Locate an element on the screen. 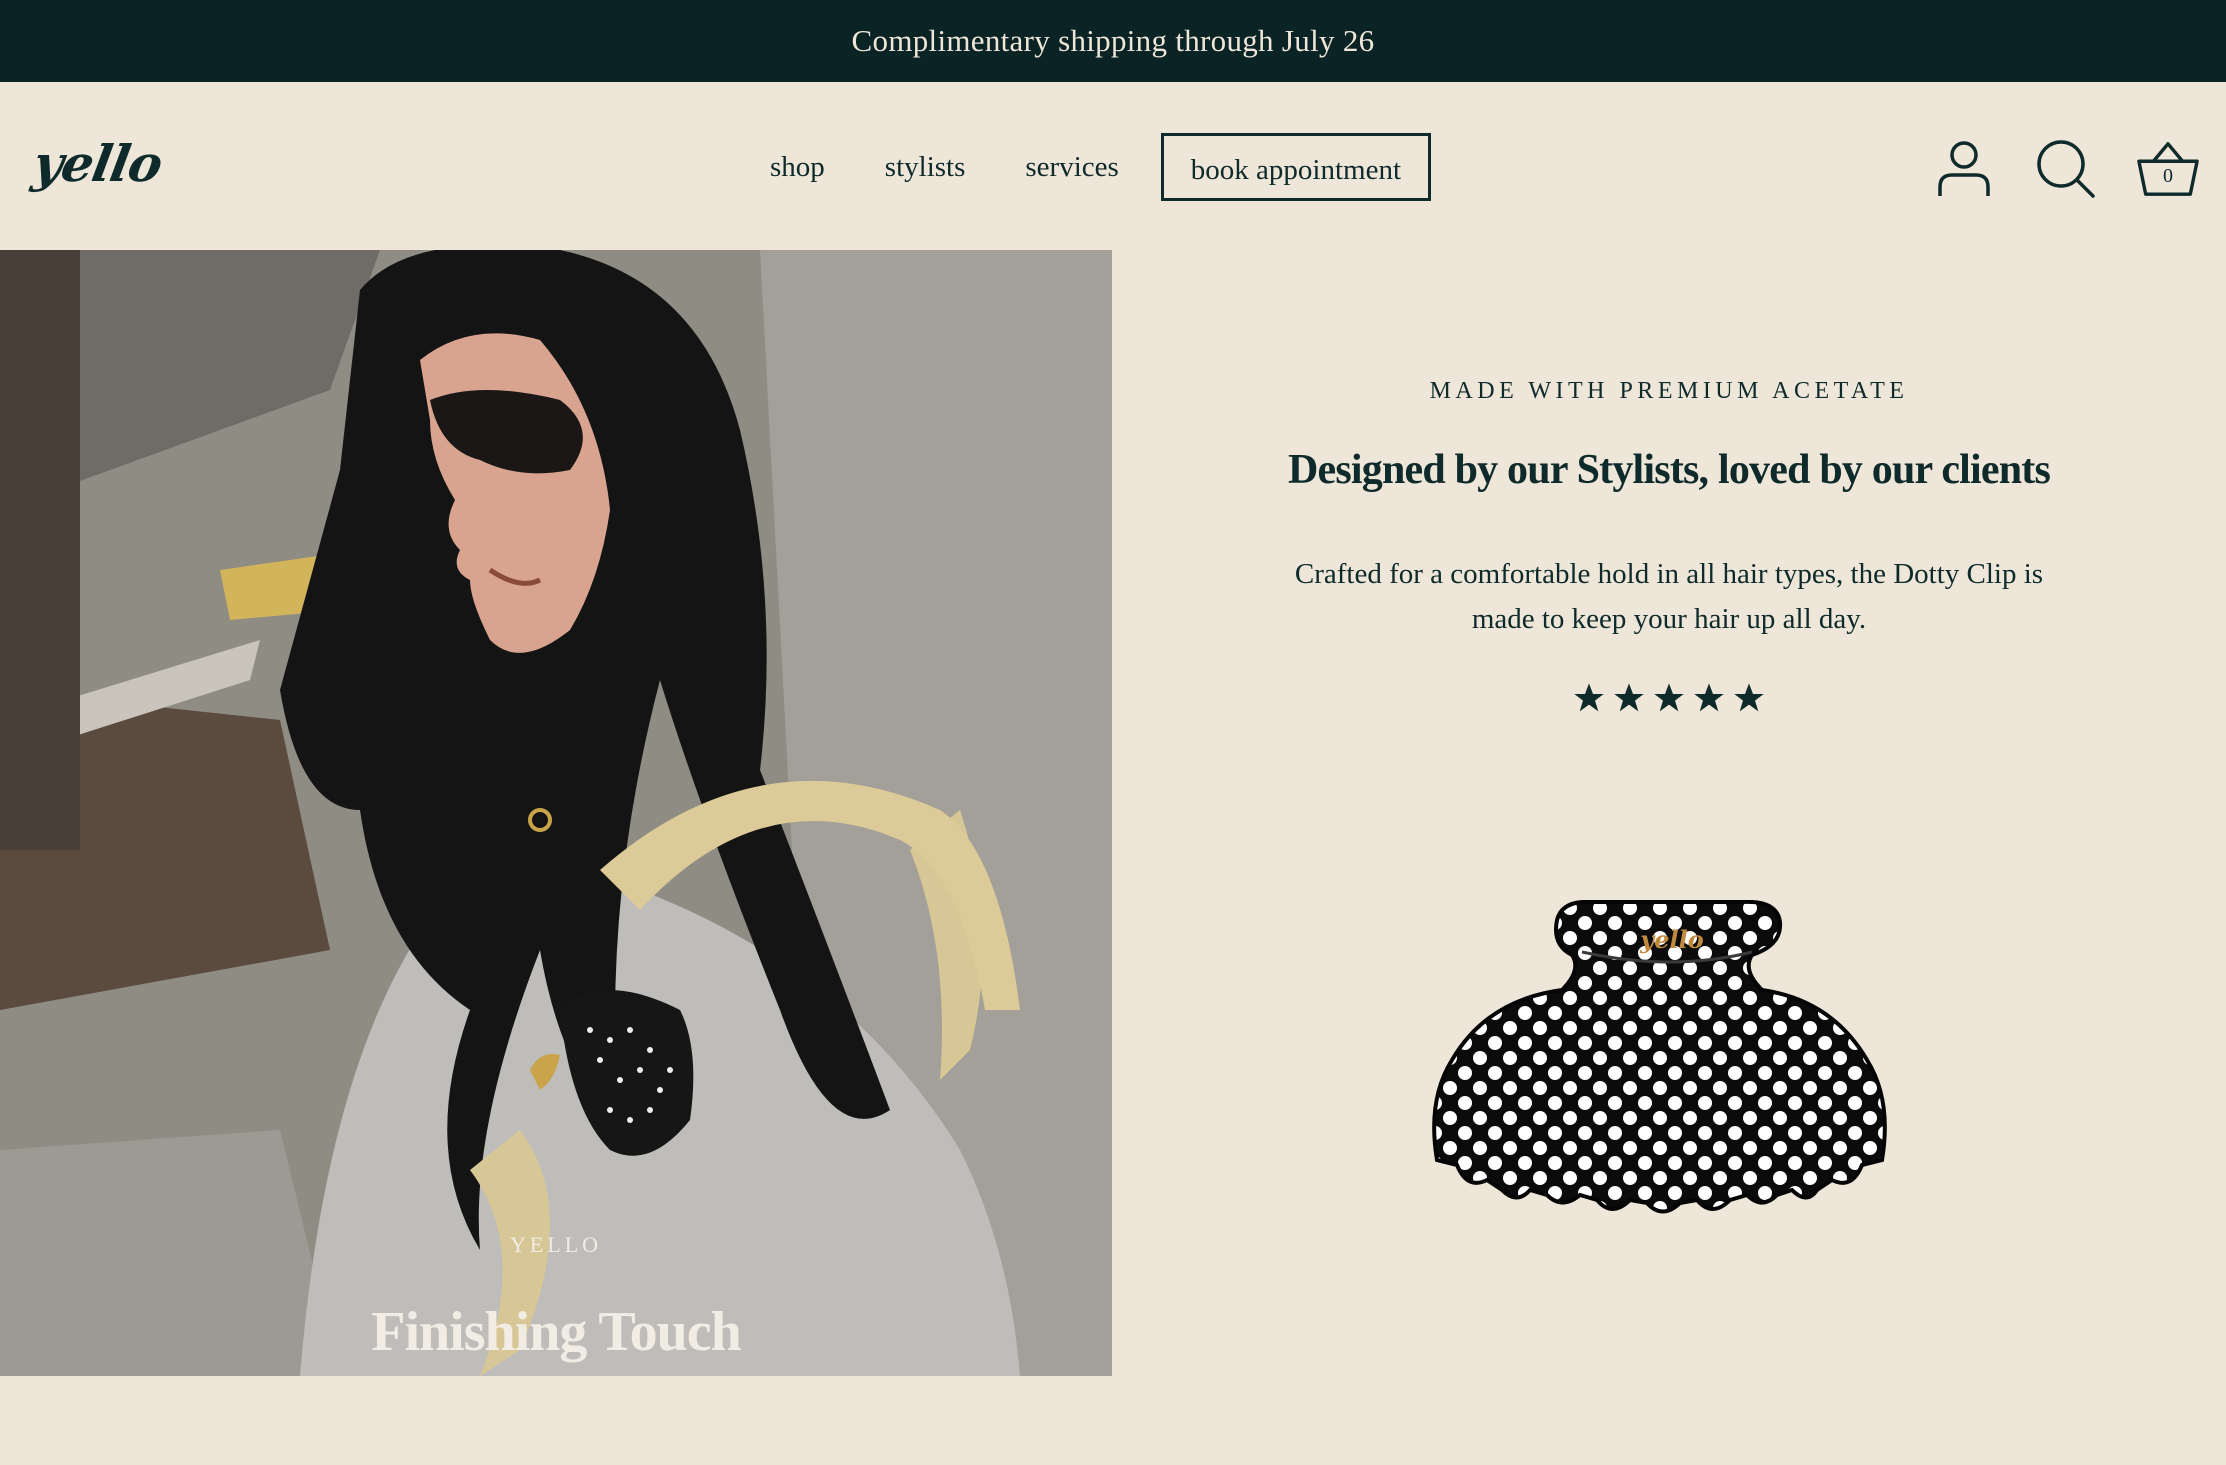 The image size is (2226, 1465). product-image-dotty-clip: yello is located at coordinates (1672, 1179).